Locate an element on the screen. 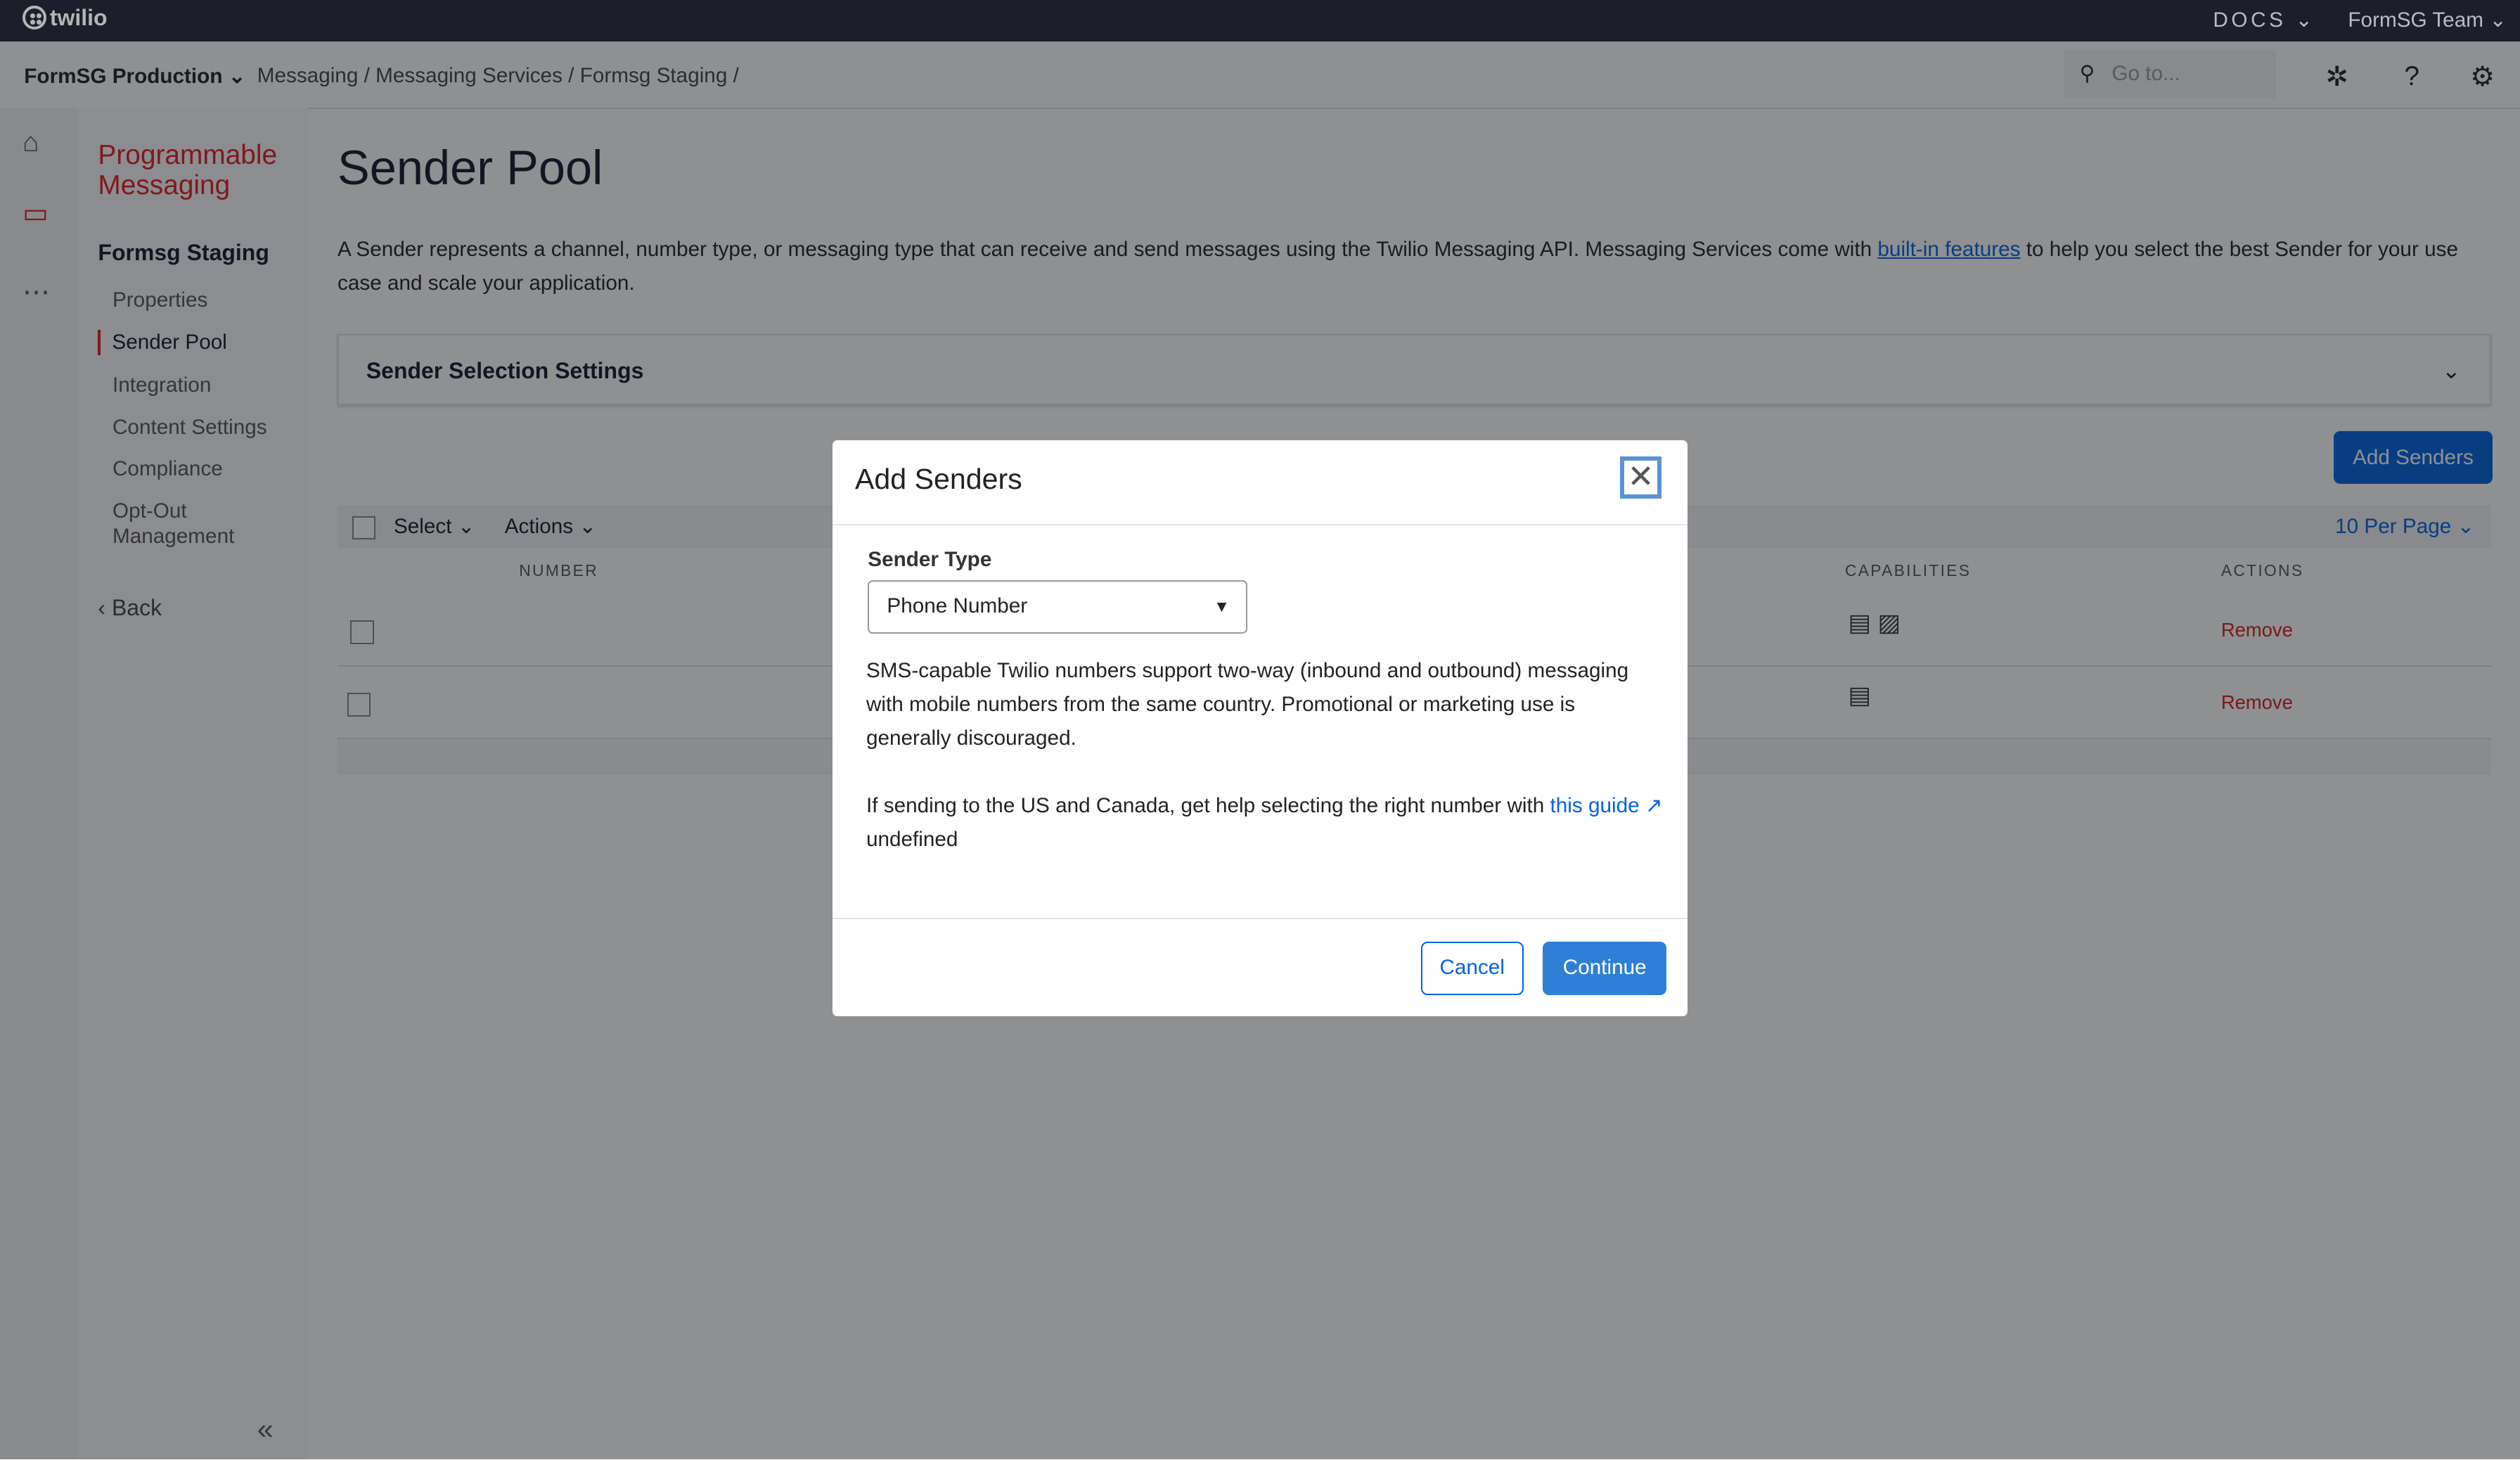  sender-type-select: Phone Number ▼ is located at coordinates (1057, 607).